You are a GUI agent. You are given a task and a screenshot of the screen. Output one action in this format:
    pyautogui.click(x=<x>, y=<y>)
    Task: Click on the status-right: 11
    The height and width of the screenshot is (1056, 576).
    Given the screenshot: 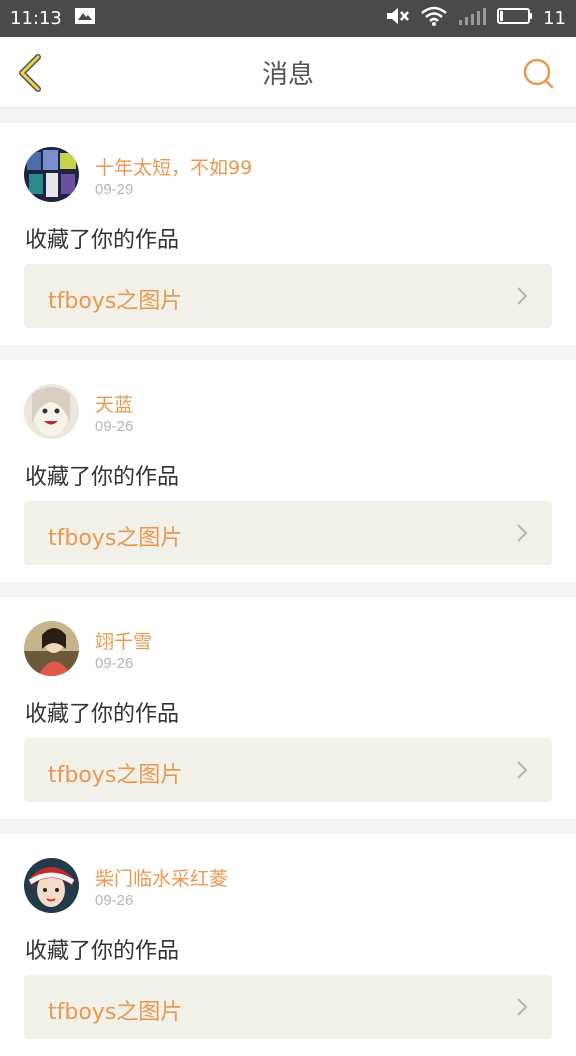 What is the action you would take?
    pyautogui.click(x=475, y=18)
    